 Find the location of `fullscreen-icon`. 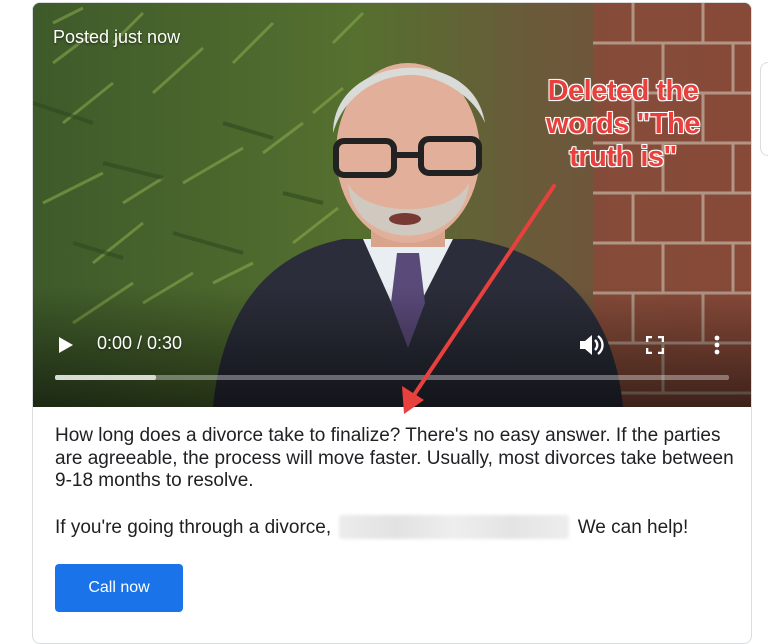

fullscreen-icon is located at coordinates (655, 345).